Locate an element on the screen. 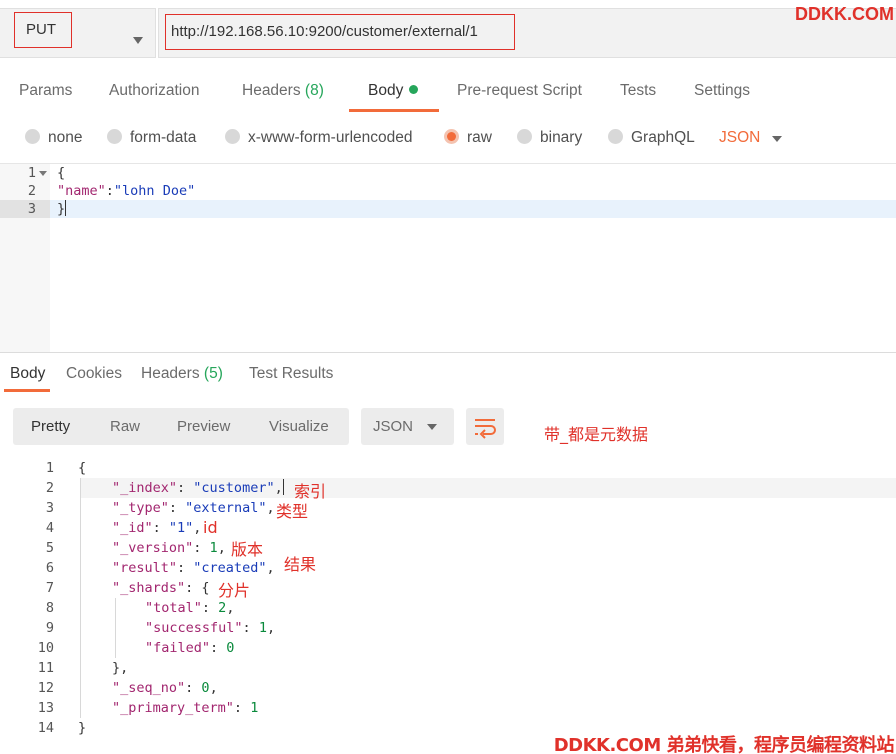  view-pretty-button: Pretty is located at coordinates (50, 426).